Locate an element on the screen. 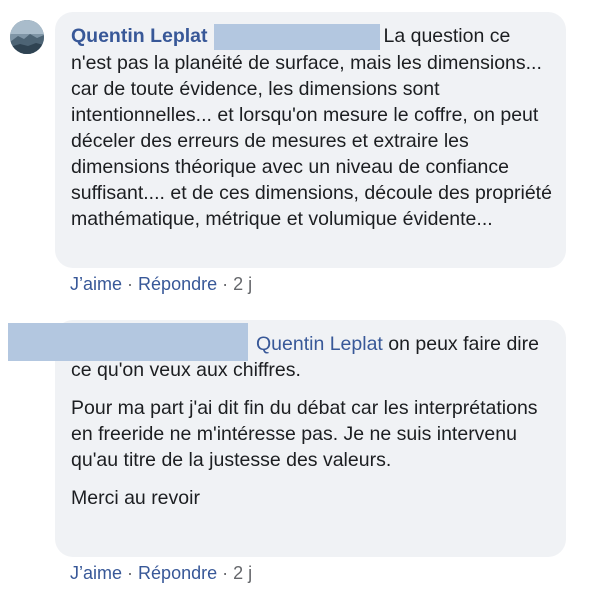 This screenshot has height=602, width=608. mention-link: Quentin Leplat is located at coordinates (319, 344).